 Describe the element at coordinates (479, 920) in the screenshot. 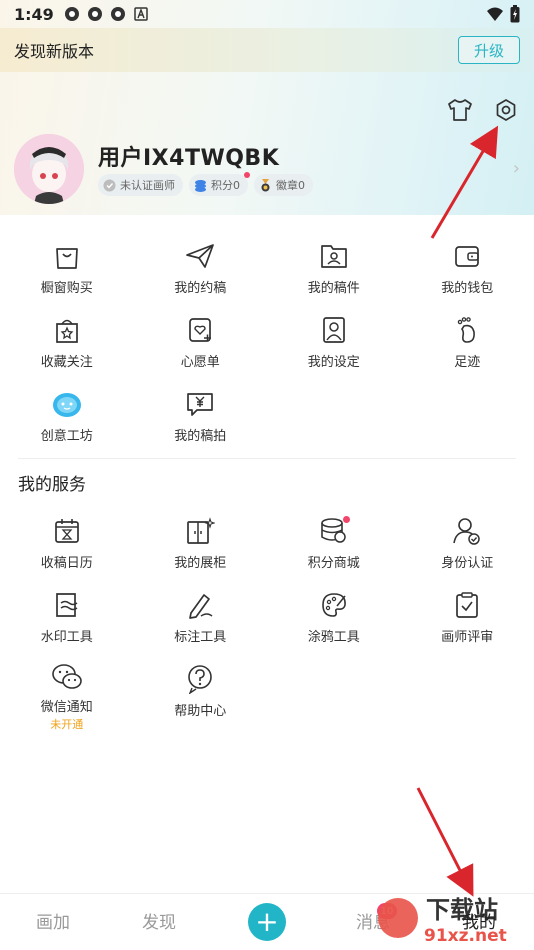

I see `nav-tab-mine: 我的` at that location.